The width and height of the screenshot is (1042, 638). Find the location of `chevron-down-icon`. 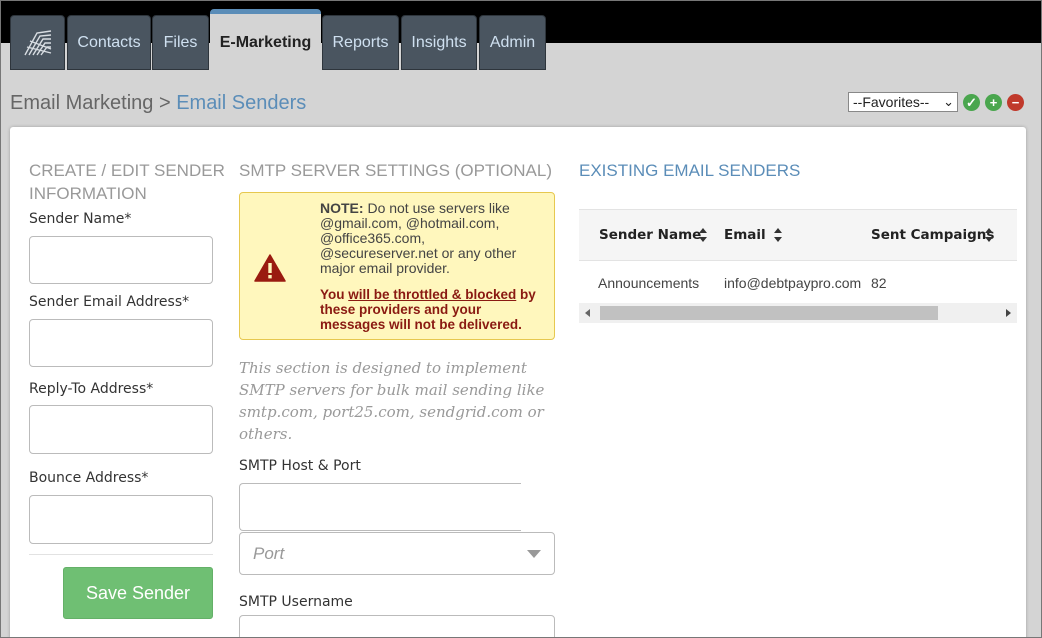

chevron-down-icon is located at coordinates (534, 554).